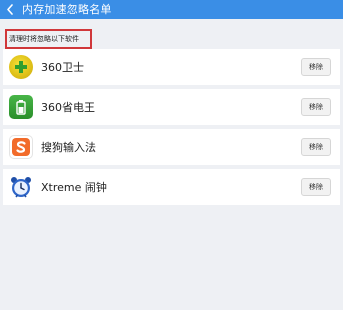 The image size is (343, 310). What do you see at coordinates (21, 107) in the screenshot?
I see `battery-saver-icon` at bounding box center [21, 107].